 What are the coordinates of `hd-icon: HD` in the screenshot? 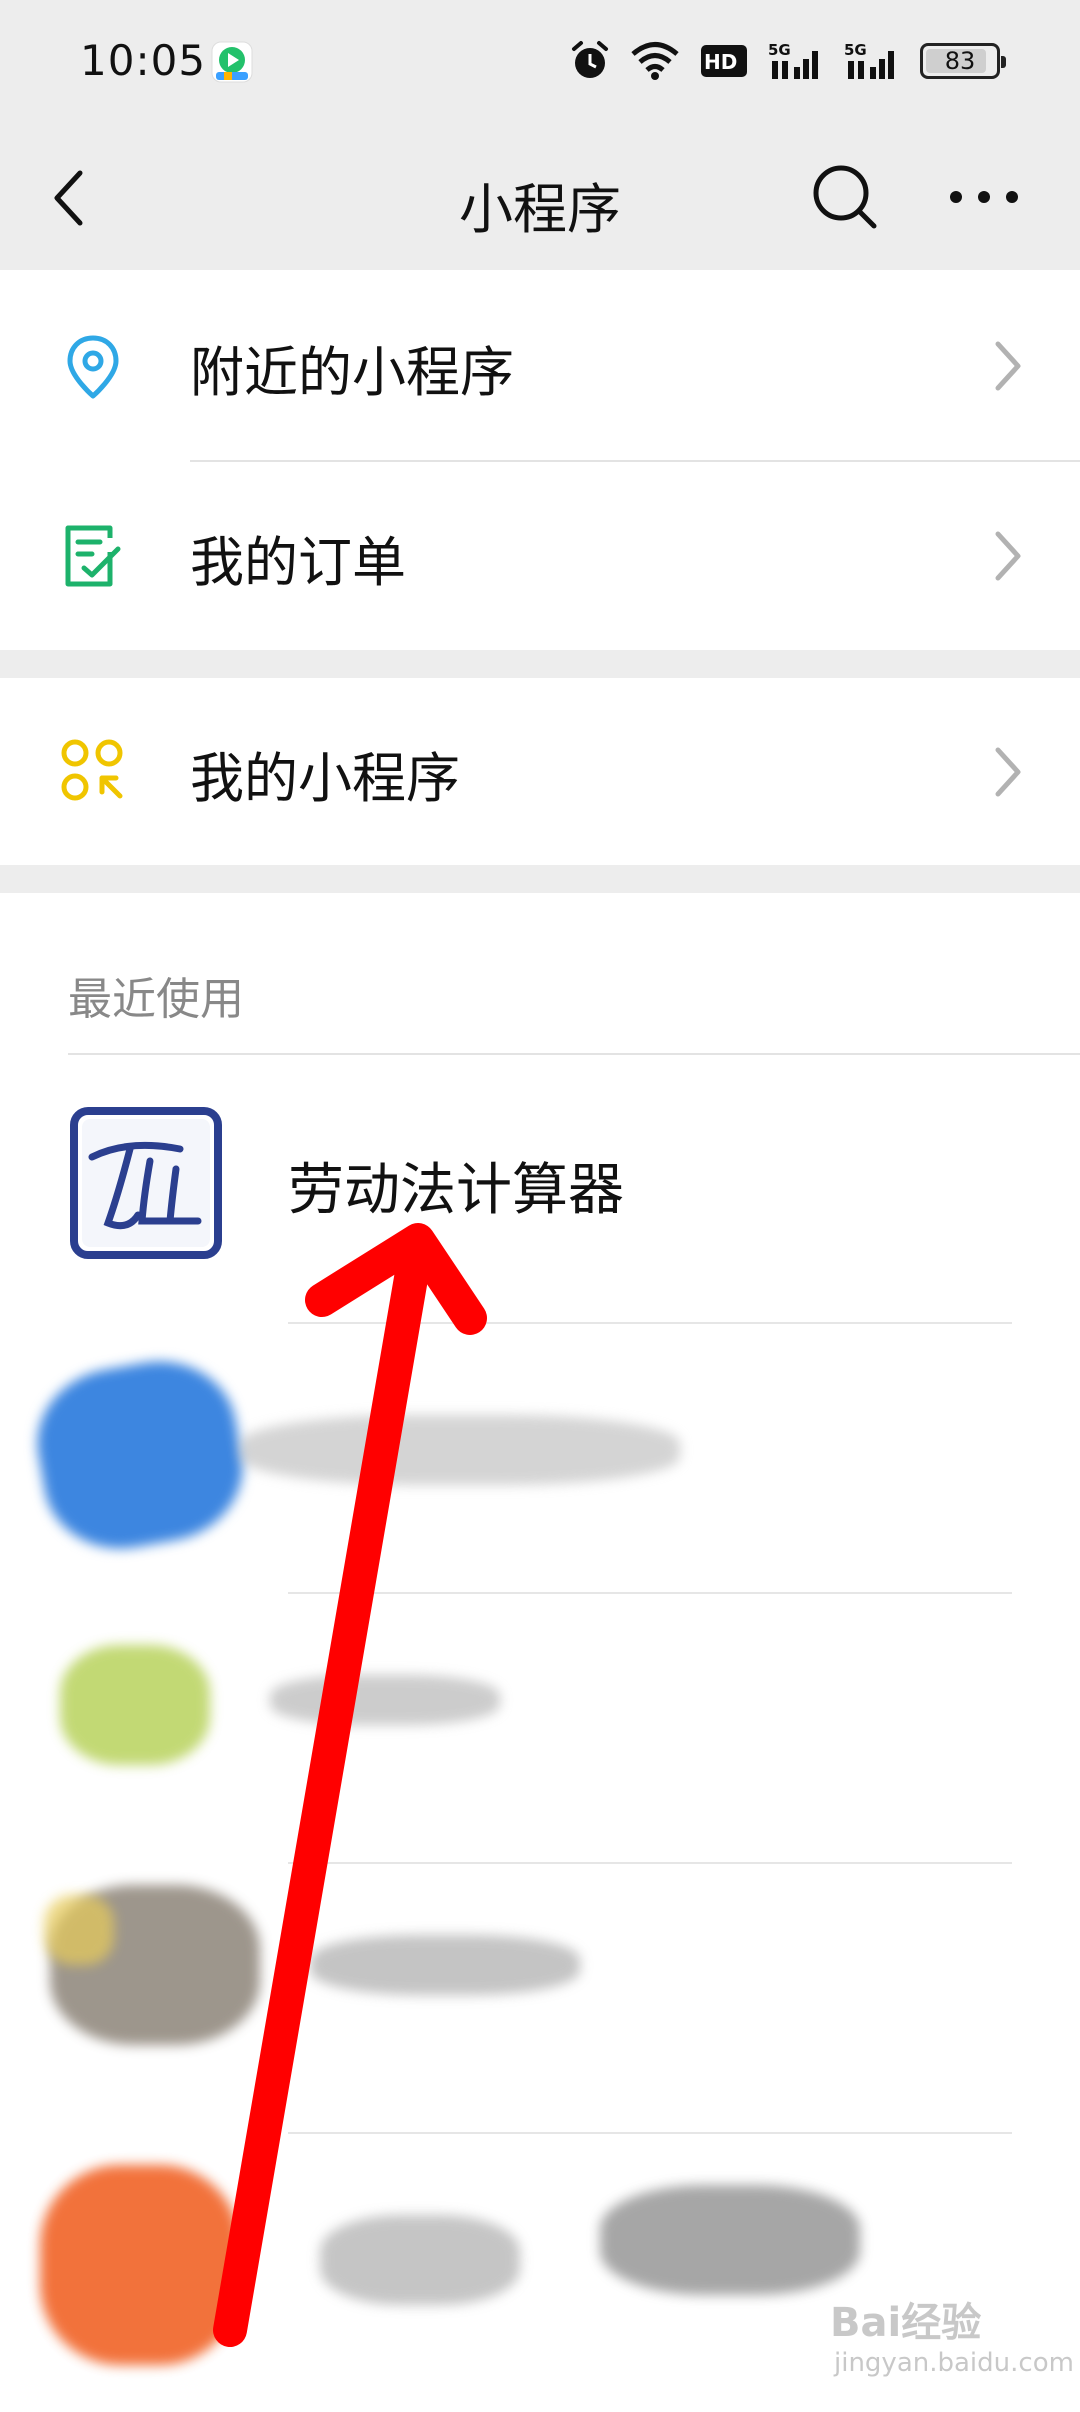 It's located at (724, 61).